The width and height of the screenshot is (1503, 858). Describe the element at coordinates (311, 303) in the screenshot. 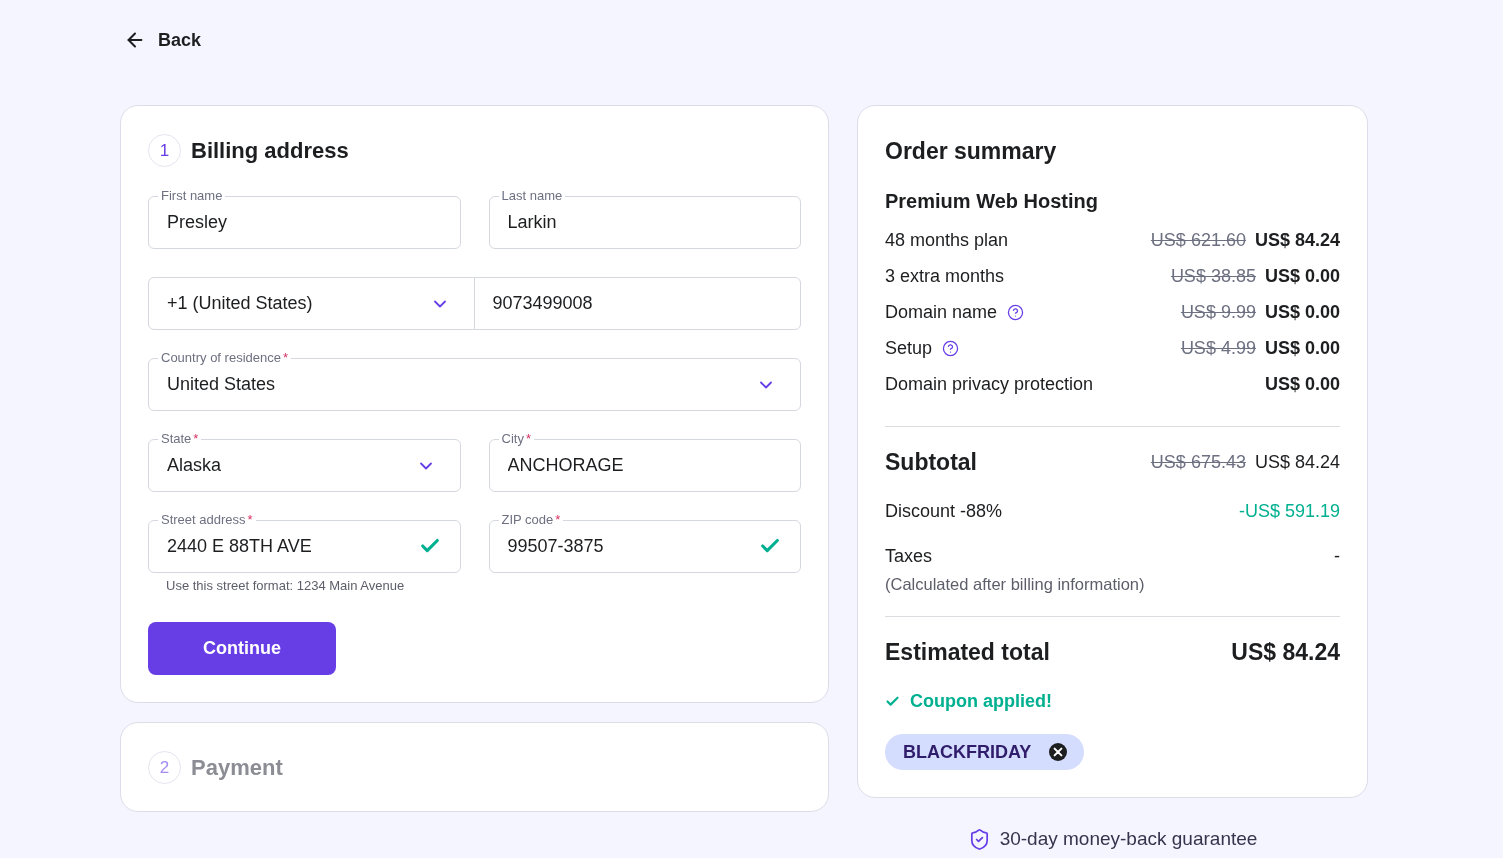

I see `select-field: +1 (United States)` at that location.